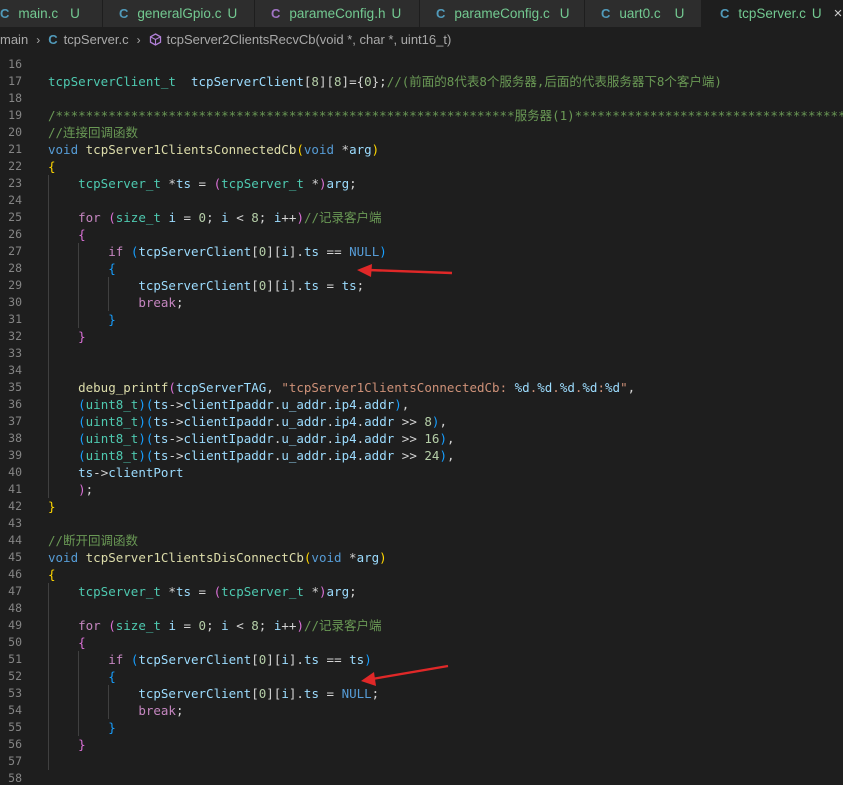  Describe the element at coordinates (421, 489) in the screenshot. I see `code-line: 41 );` at that location.